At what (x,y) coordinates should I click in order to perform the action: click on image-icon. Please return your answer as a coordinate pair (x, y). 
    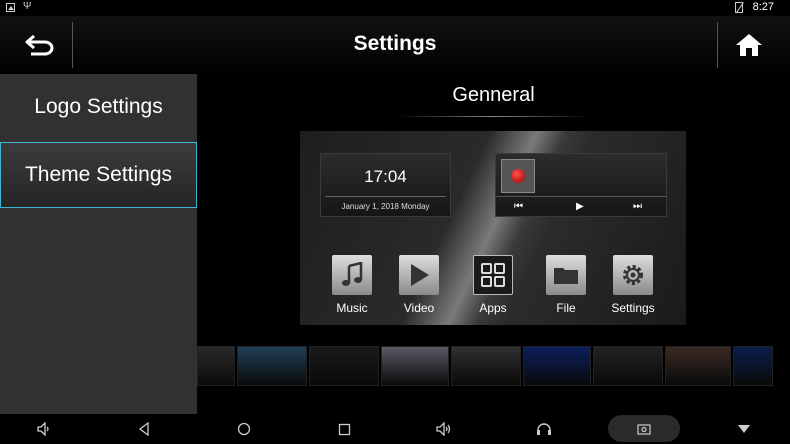
    Looking at the image, I should click on (10, 7).